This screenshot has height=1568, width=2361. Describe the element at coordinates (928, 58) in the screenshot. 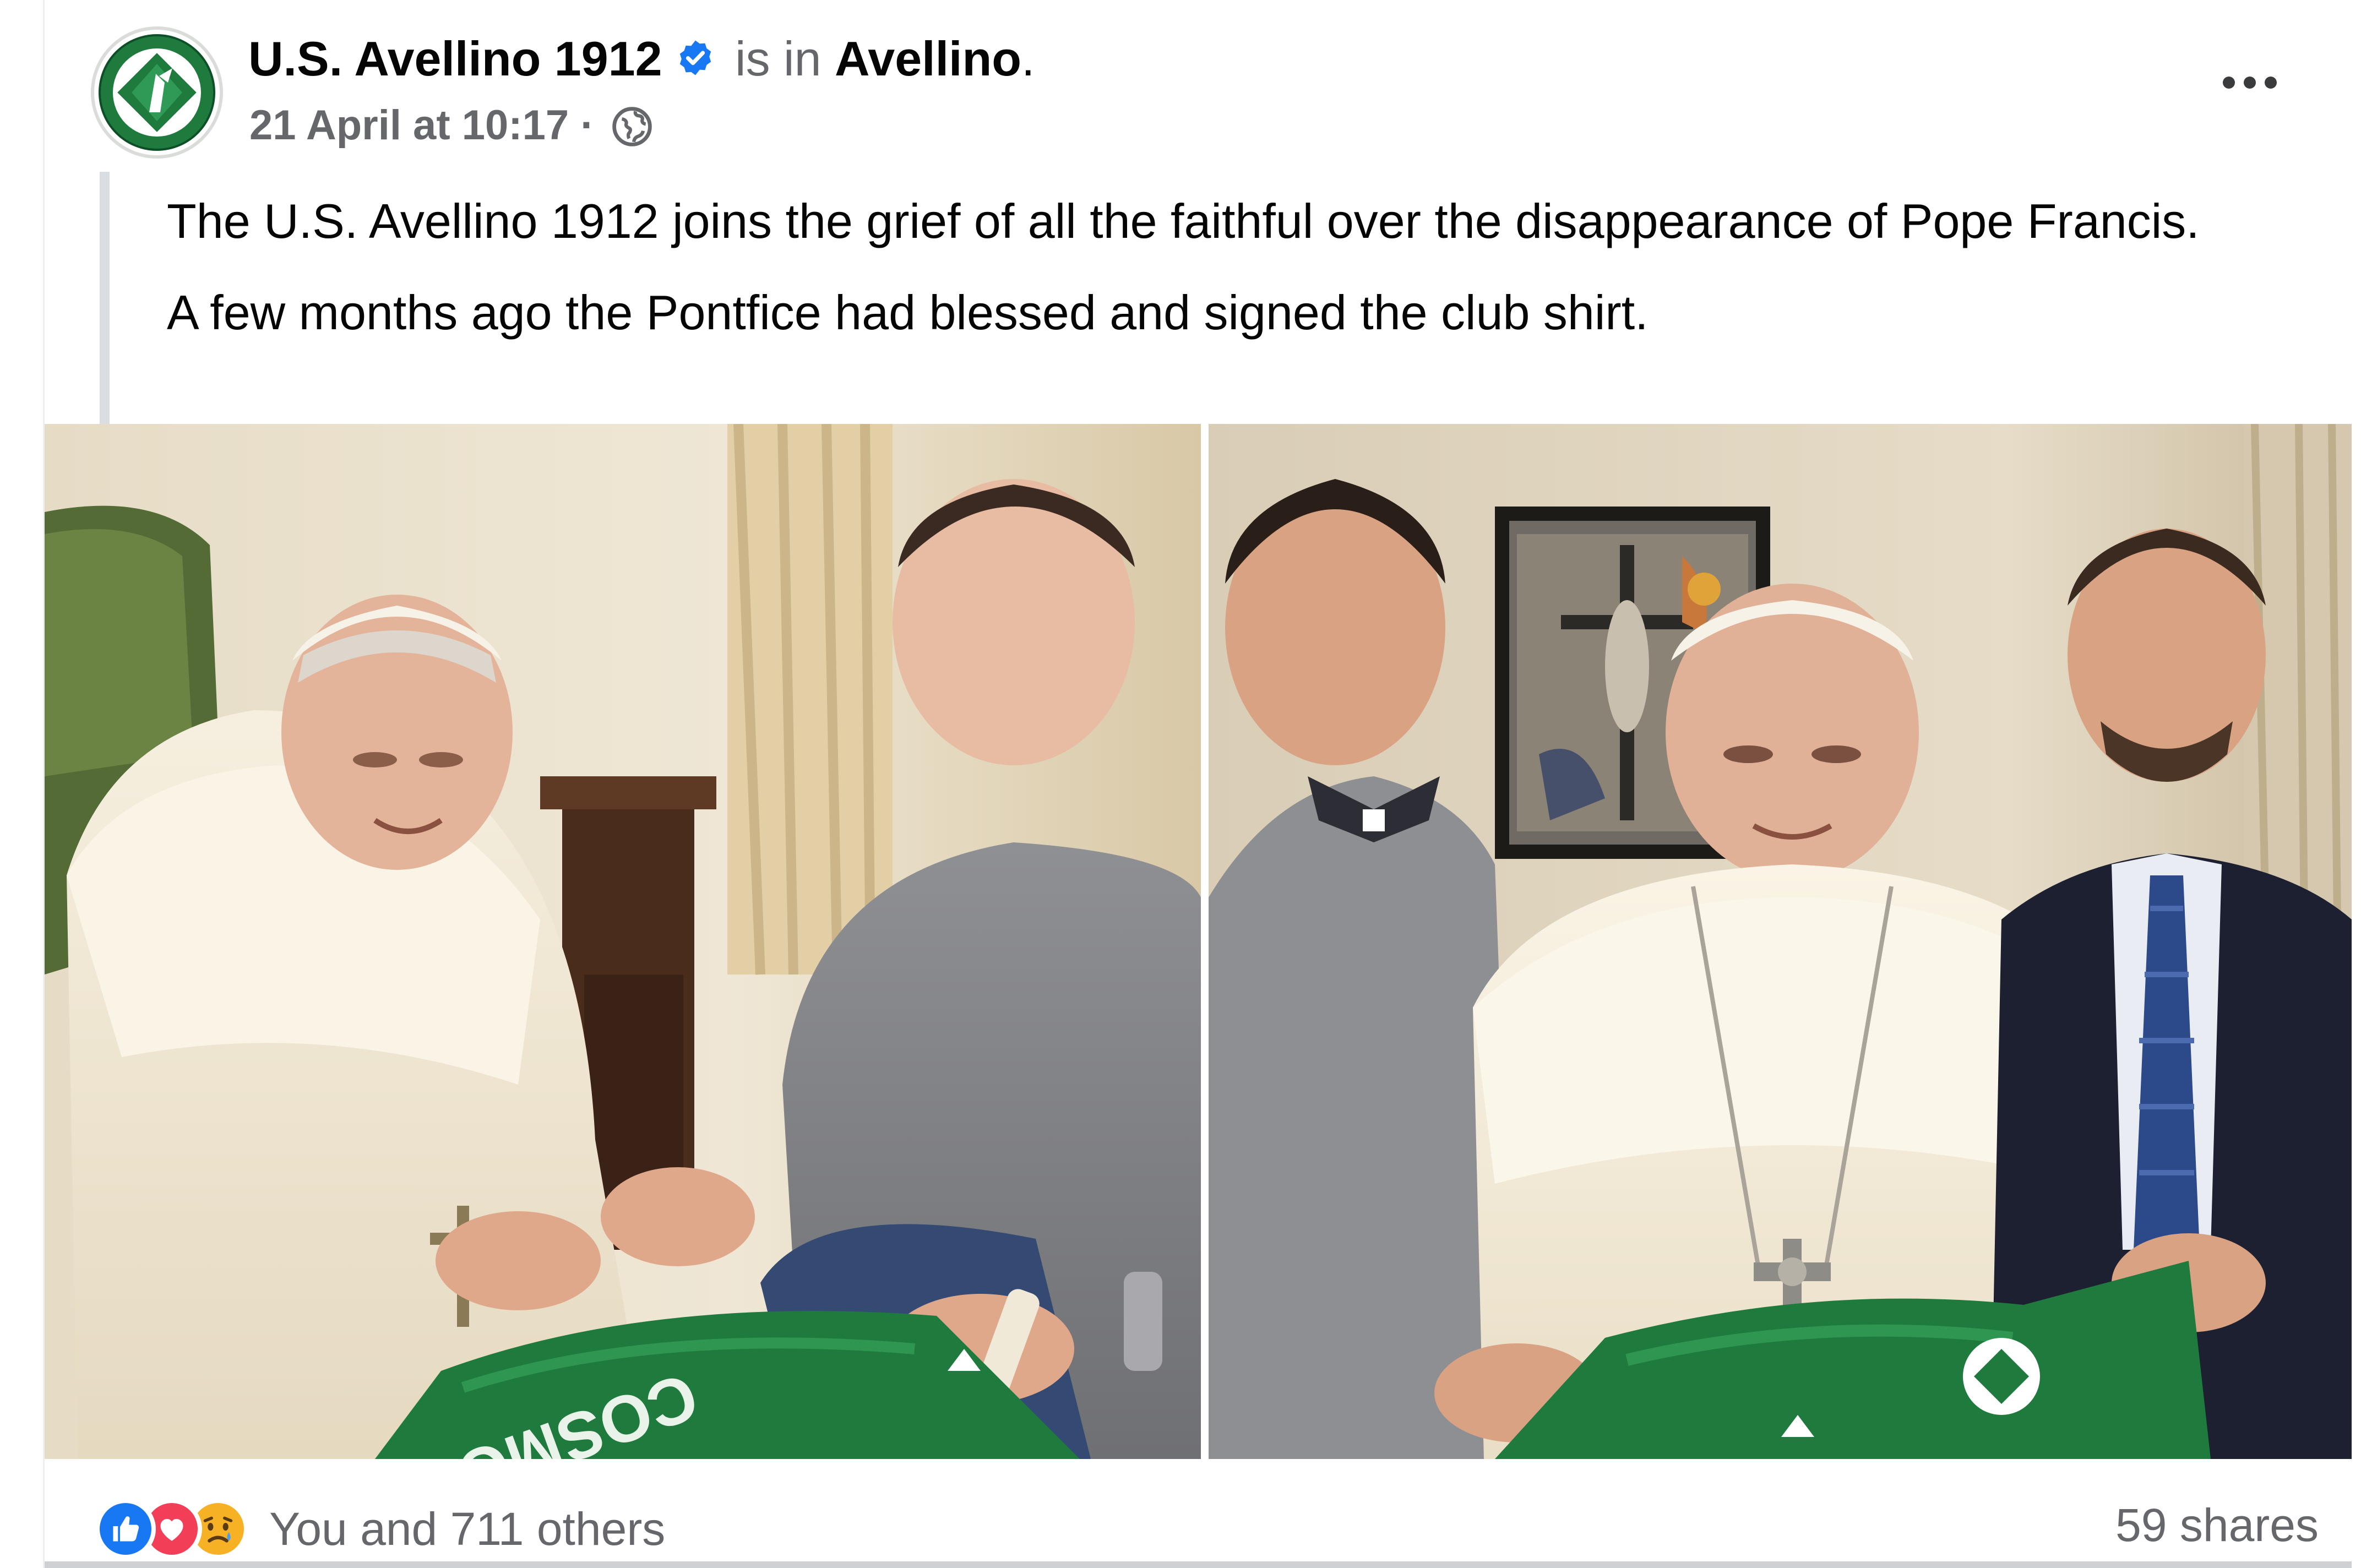

I see `location-link: Avellino` at that location.